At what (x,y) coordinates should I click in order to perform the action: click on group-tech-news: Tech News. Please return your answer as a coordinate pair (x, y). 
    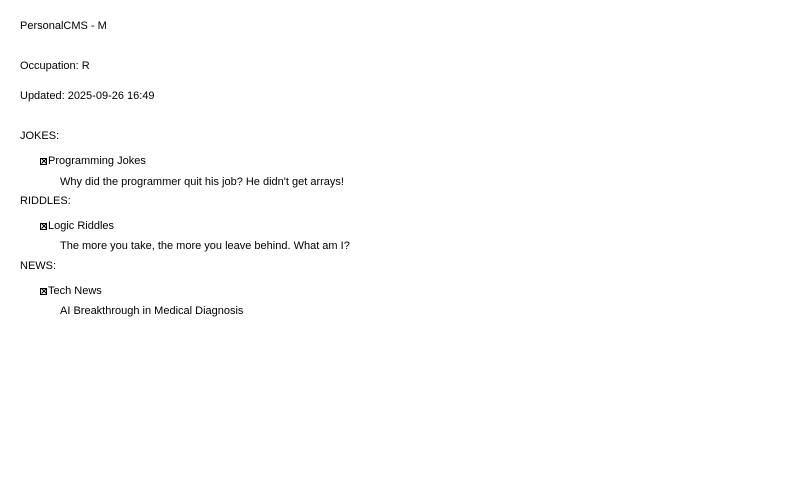
    Looking at the image, I should click on (71, 291).